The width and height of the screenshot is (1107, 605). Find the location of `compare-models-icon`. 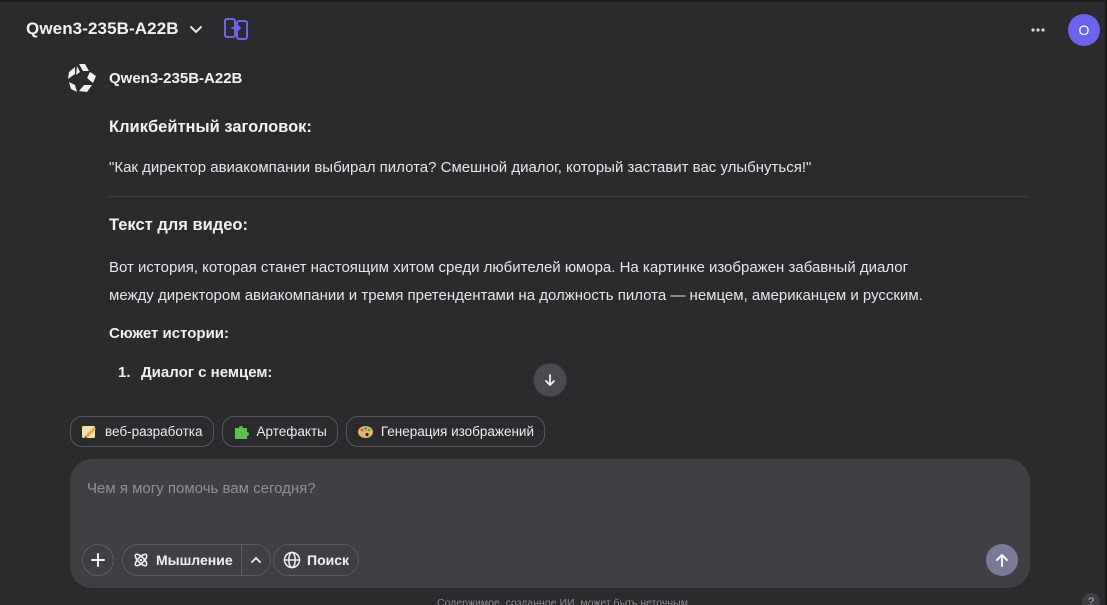

compare-models-icon is located at coordinates (236, 29).